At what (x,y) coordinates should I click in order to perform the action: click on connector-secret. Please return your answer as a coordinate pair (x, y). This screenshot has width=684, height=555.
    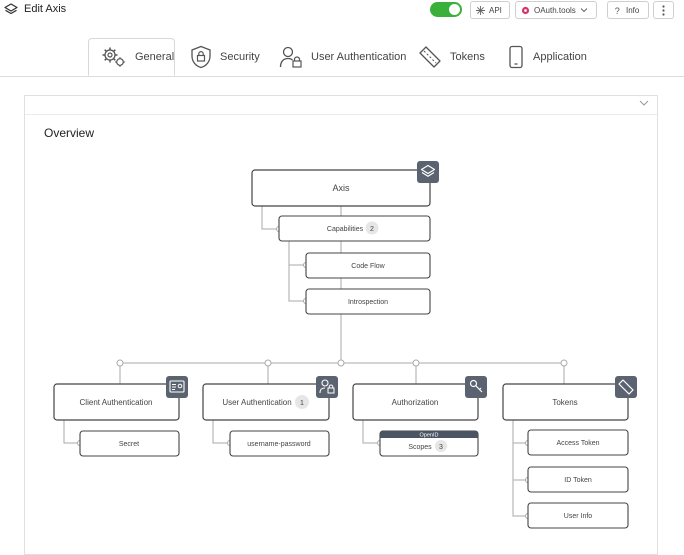
    Looking at the image, I should click on (71, 432).